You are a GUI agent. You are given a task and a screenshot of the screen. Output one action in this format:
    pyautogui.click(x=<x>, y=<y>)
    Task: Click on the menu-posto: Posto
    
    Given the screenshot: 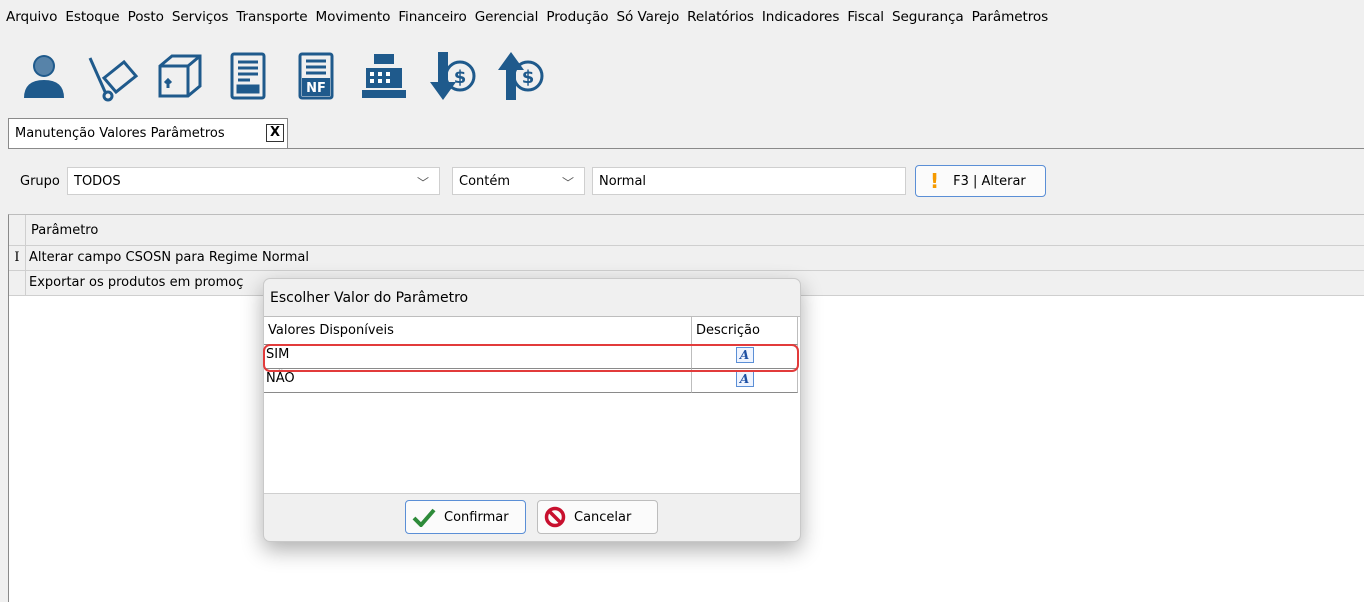 What is the action you would take?
    pyautogui.click(x=146, y=17)
    